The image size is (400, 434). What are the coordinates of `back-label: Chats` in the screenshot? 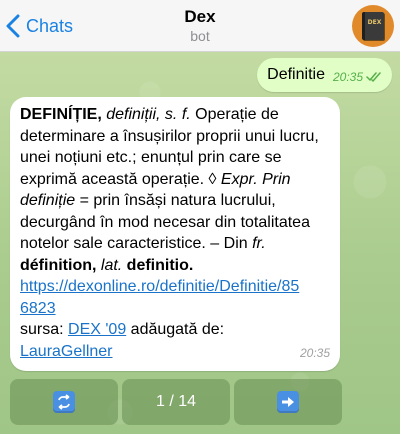 It's located at (50, 25).